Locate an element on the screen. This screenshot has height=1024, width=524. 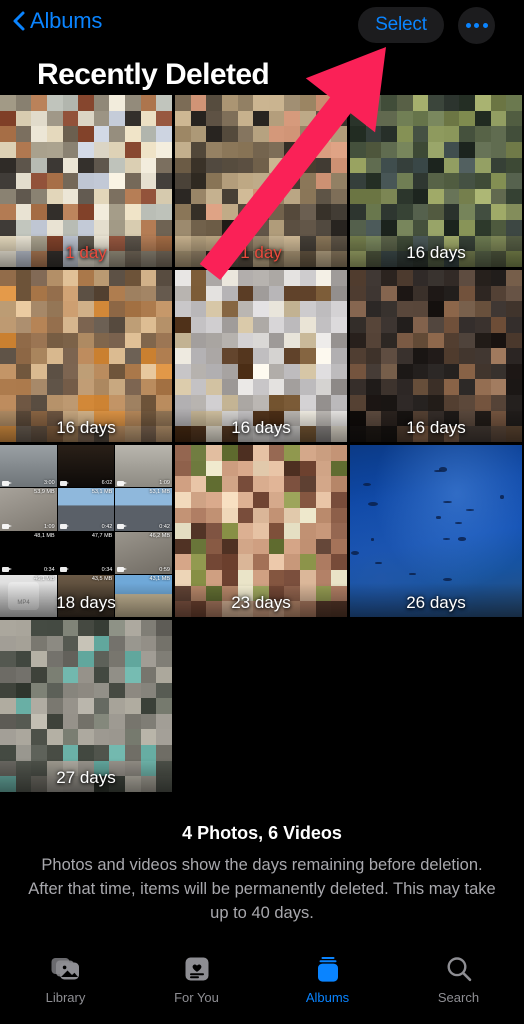
back-label: Albums is located at coordinates (66, 20).